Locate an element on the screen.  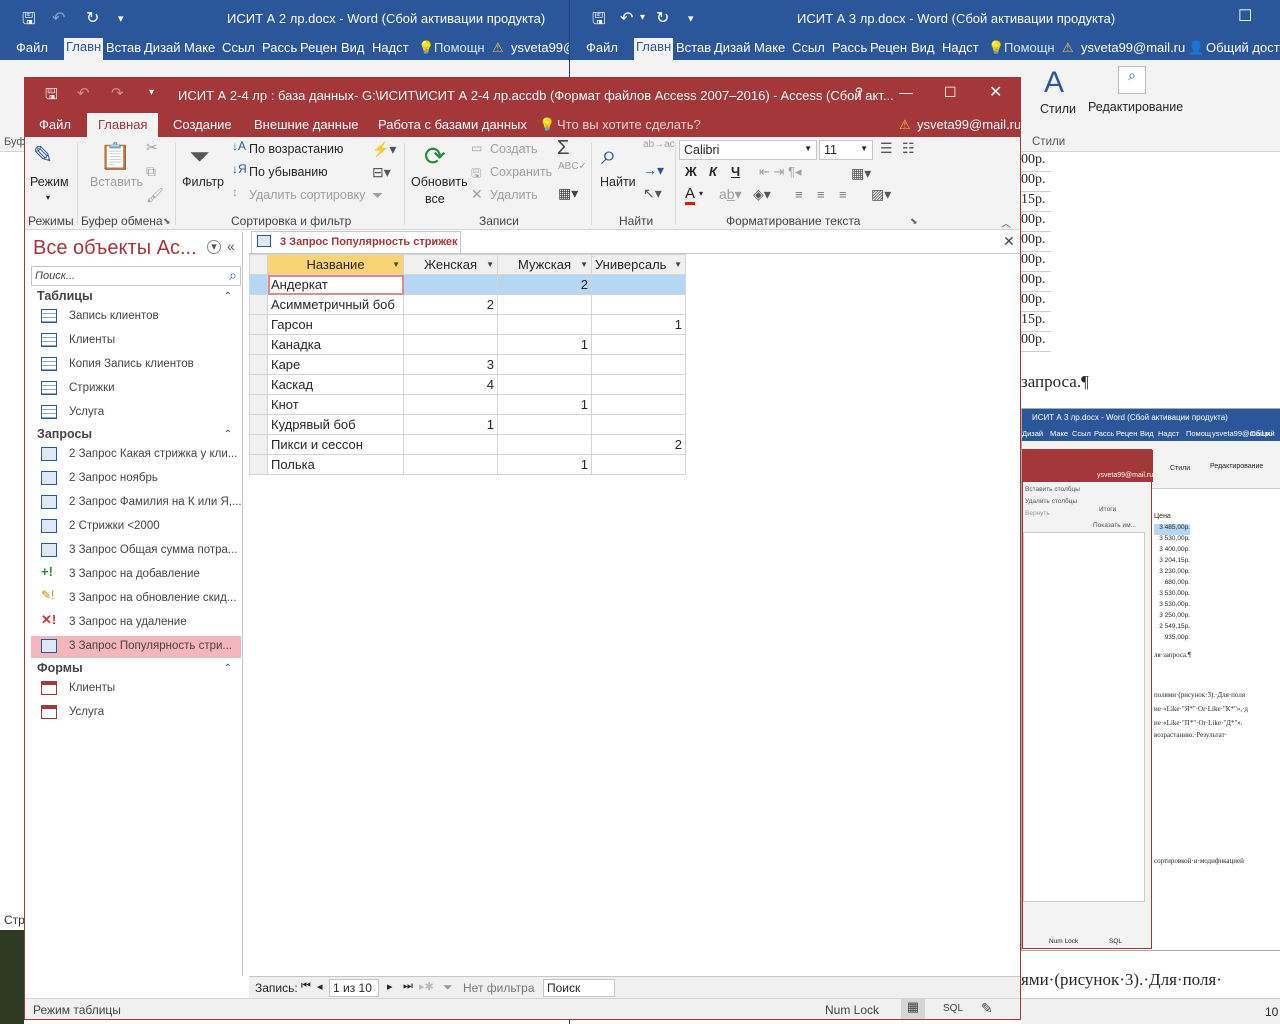
nav-section-forms: Формы is located at coordinates (60, 668).